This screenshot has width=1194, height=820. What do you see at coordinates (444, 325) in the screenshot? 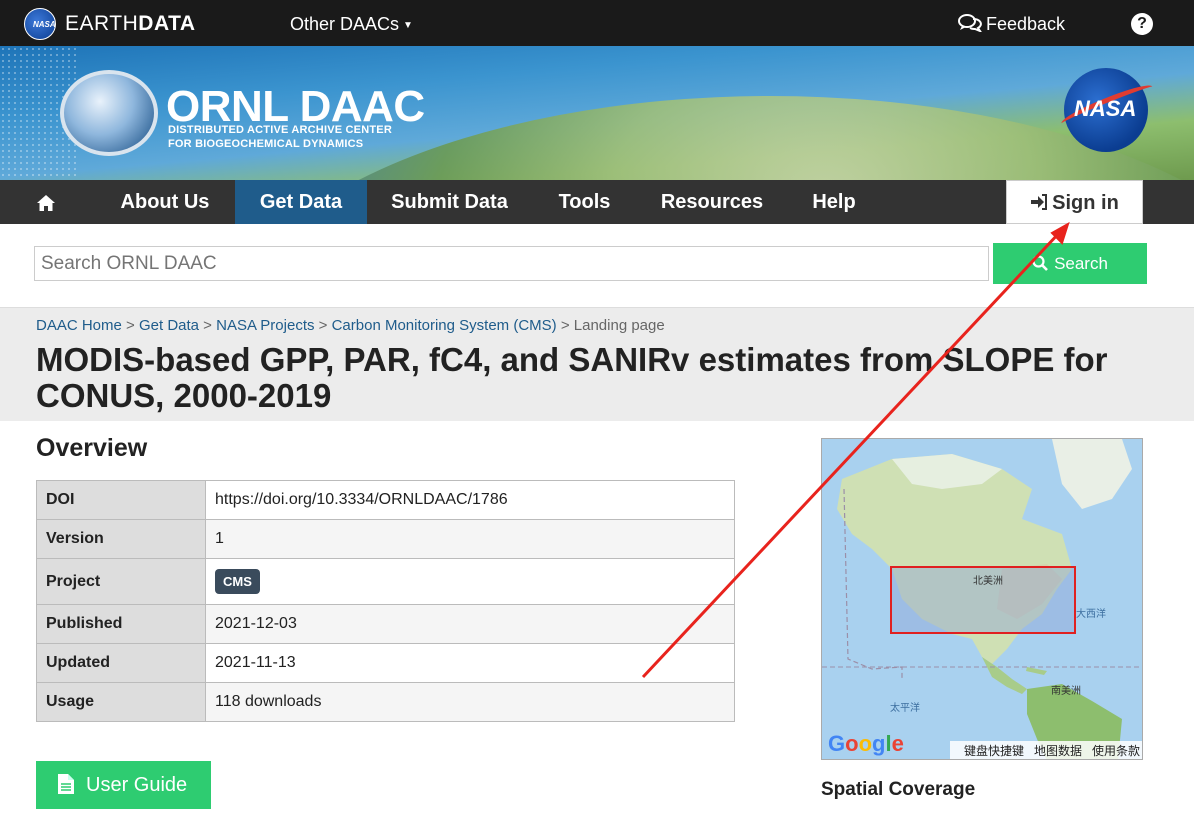
I see `breadcrumb-cms: Carbon Monitoring System (CMS)` at bounding box center [444, 325].